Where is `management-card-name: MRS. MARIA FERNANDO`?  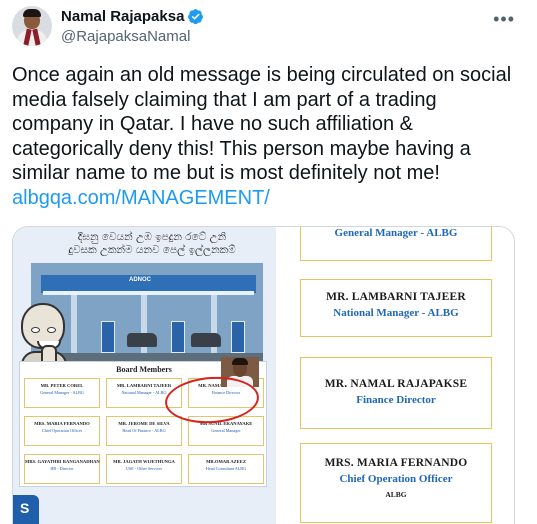
management-card-name: MRS. MARIA FERNANDO is located at coordinates (396, 463).